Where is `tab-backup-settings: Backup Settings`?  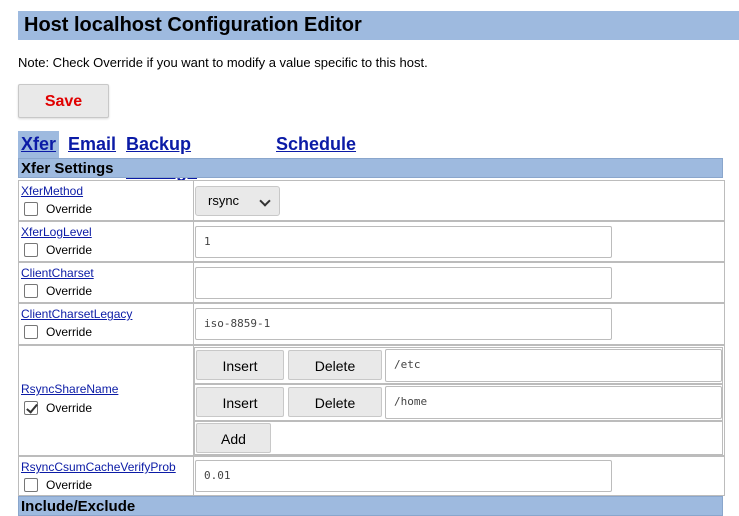
tab-backup-settings: Backup Settings is located at coordinates (161, 156).